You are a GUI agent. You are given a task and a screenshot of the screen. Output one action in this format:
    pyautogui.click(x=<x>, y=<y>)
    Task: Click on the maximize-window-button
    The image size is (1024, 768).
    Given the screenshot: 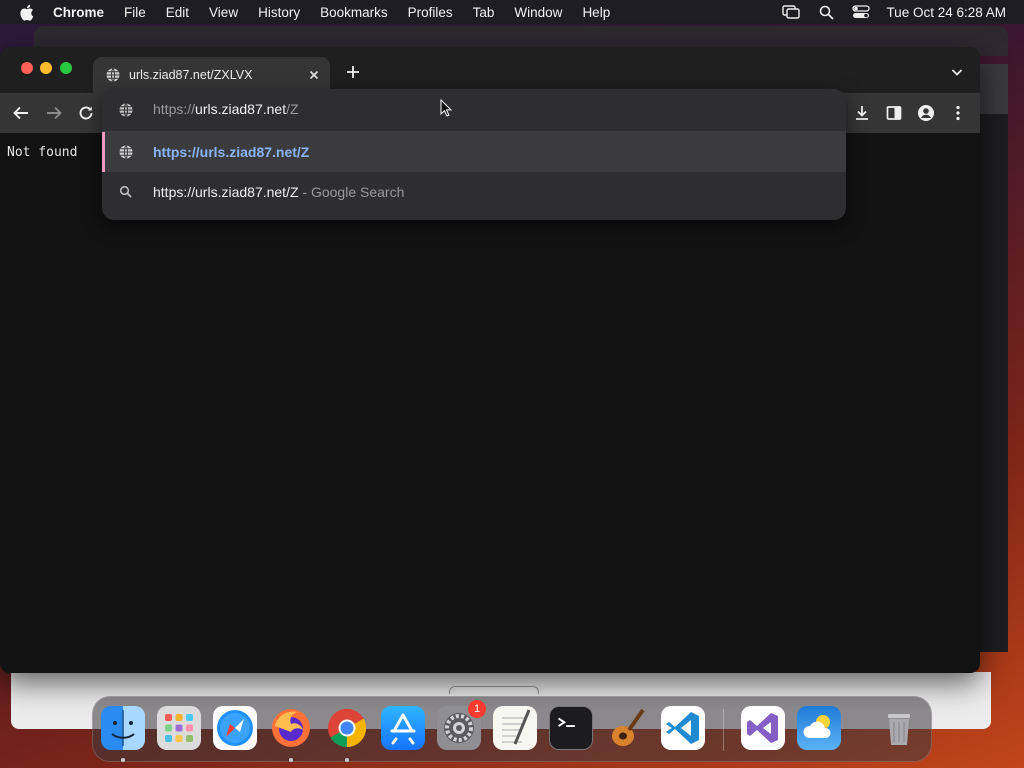 What is the action you would take?
    pyautogui.click(x=66, y=68)
    